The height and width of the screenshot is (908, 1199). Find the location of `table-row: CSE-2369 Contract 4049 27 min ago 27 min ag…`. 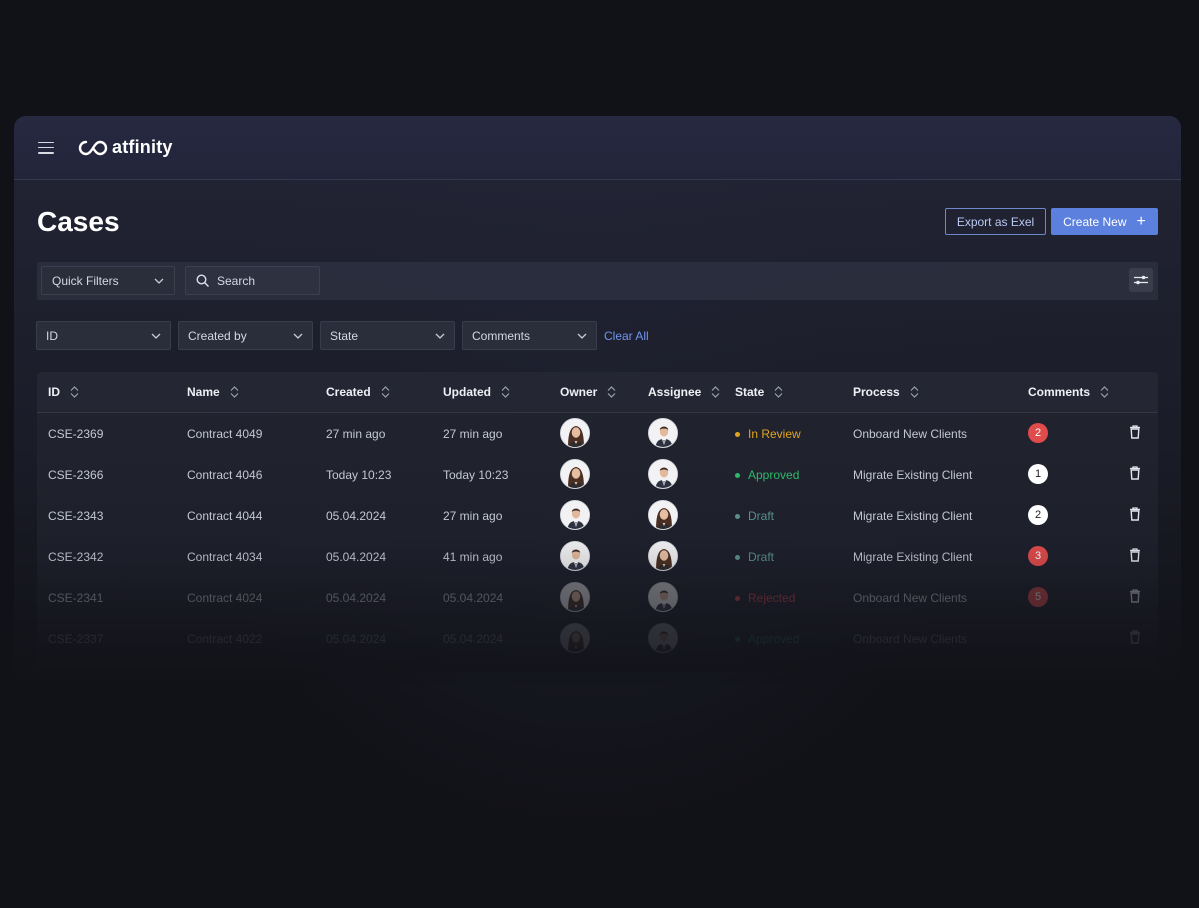

table-row: CSE-2369 Contract 4049 27 min ago 27 min ag… is located at coordinates (597, 433).